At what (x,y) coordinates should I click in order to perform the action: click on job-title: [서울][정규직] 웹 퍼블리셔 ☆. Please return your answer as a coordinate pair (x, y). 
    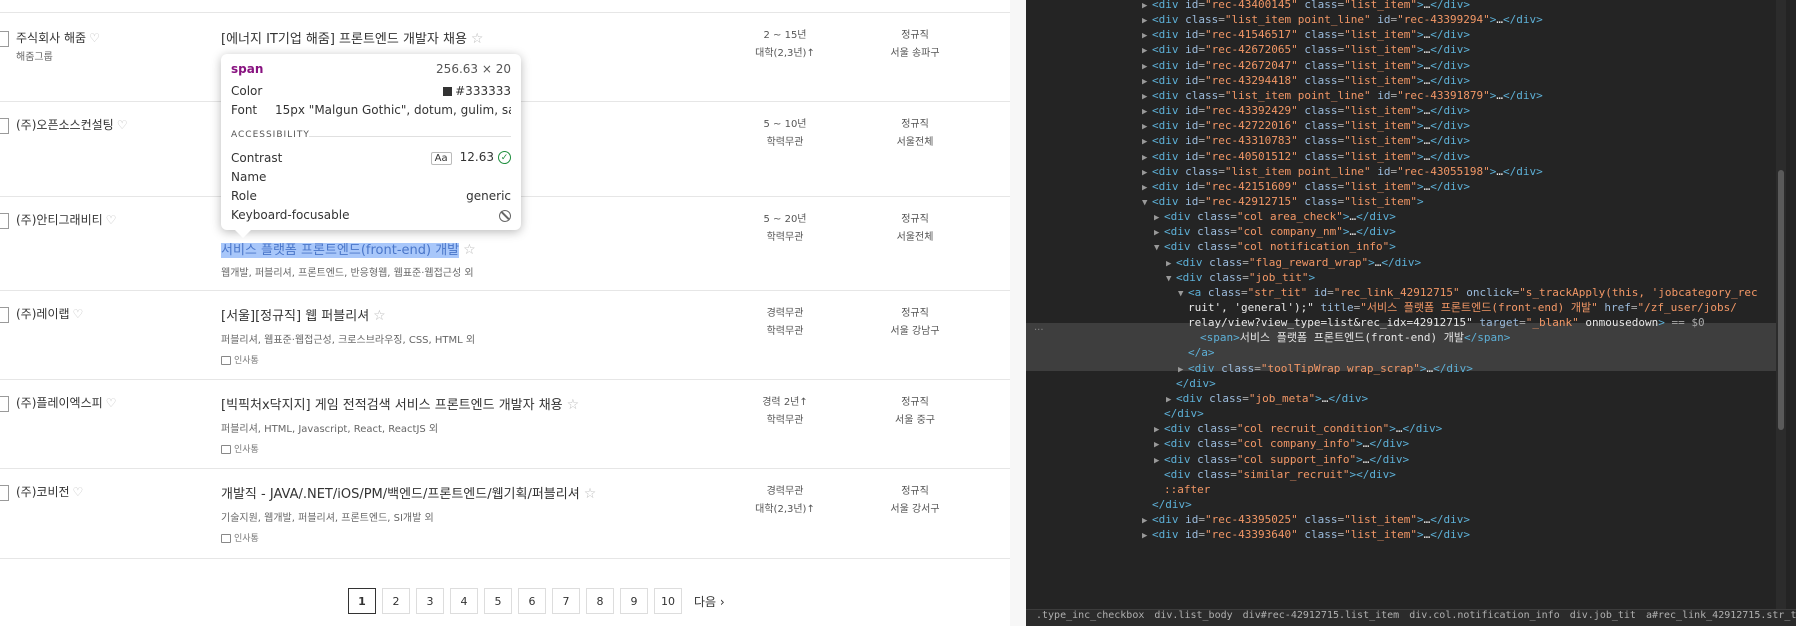
    Looking at the image, I should click on (303, 314).